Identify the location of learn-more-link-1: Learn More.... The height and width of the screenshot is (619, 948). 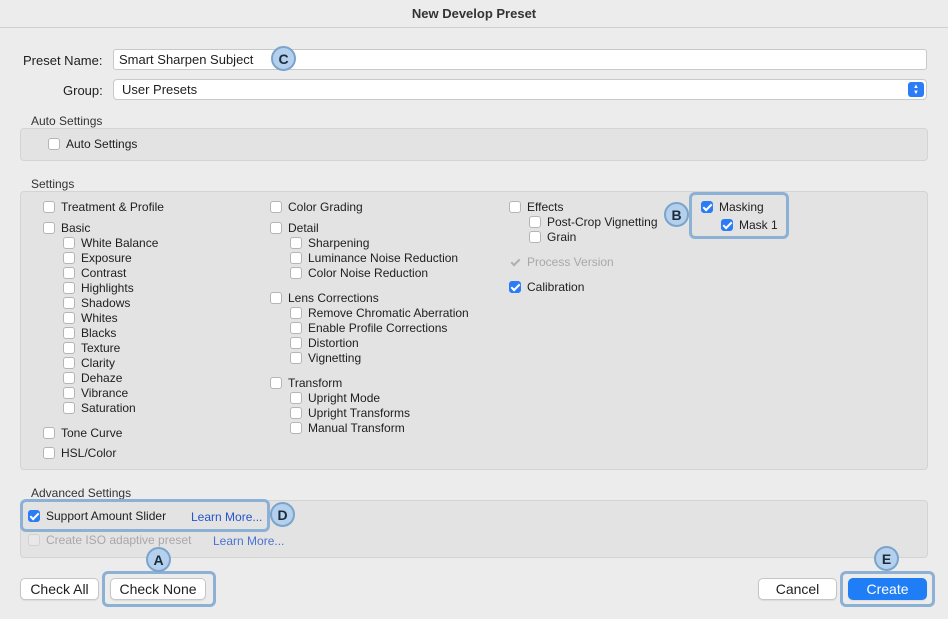
(226, 517).